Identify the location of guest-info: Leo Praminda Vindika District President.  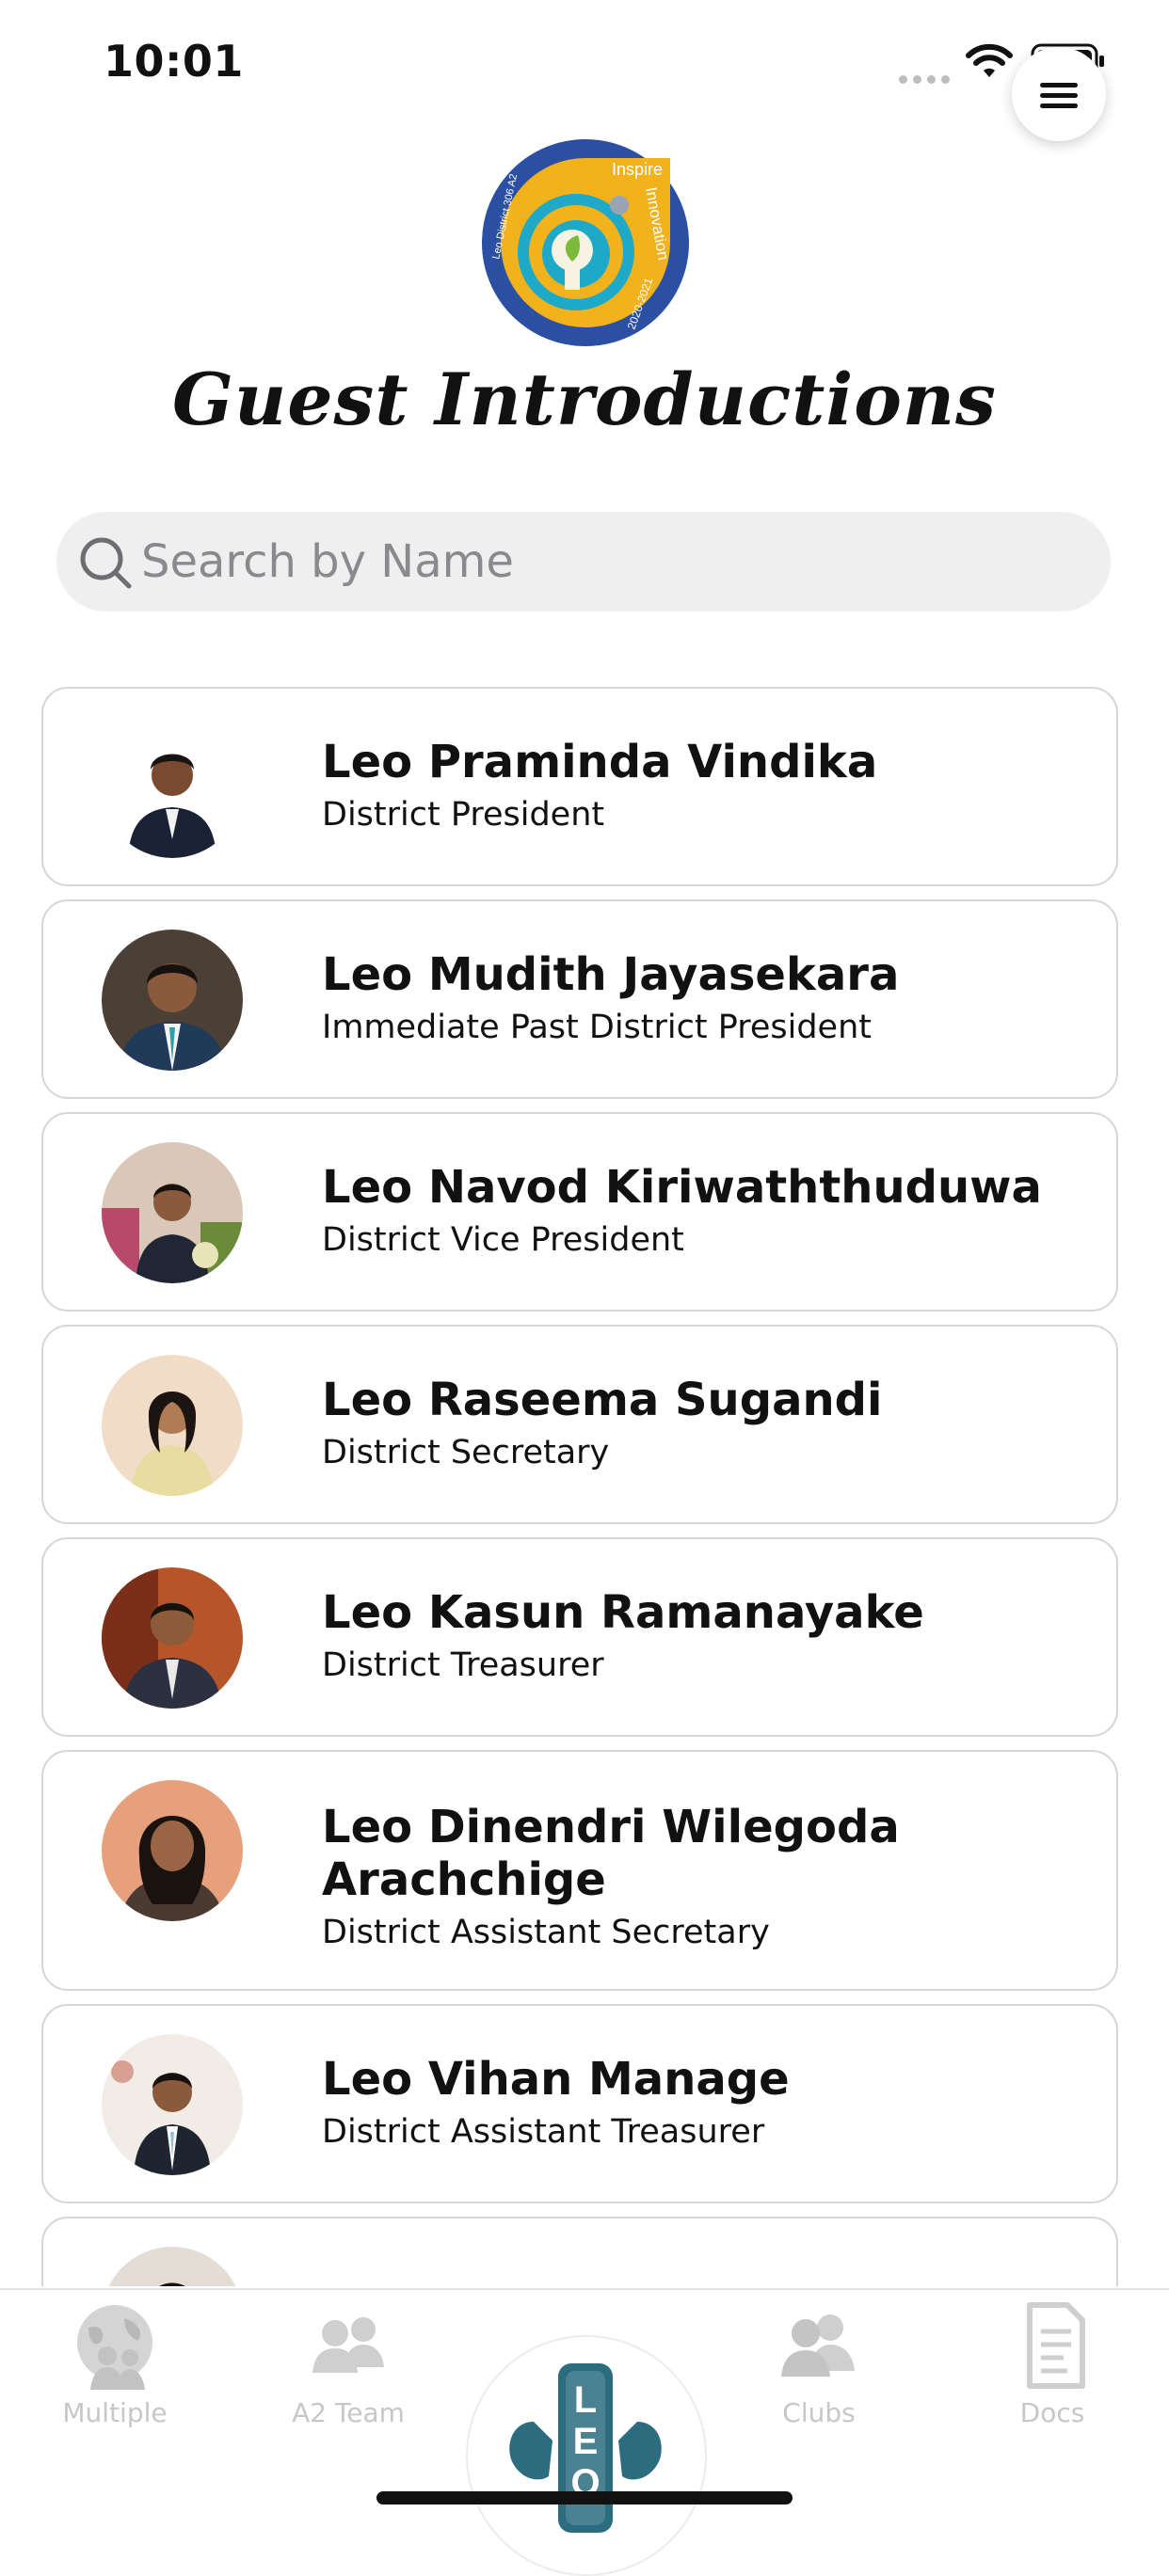
(700, 788).